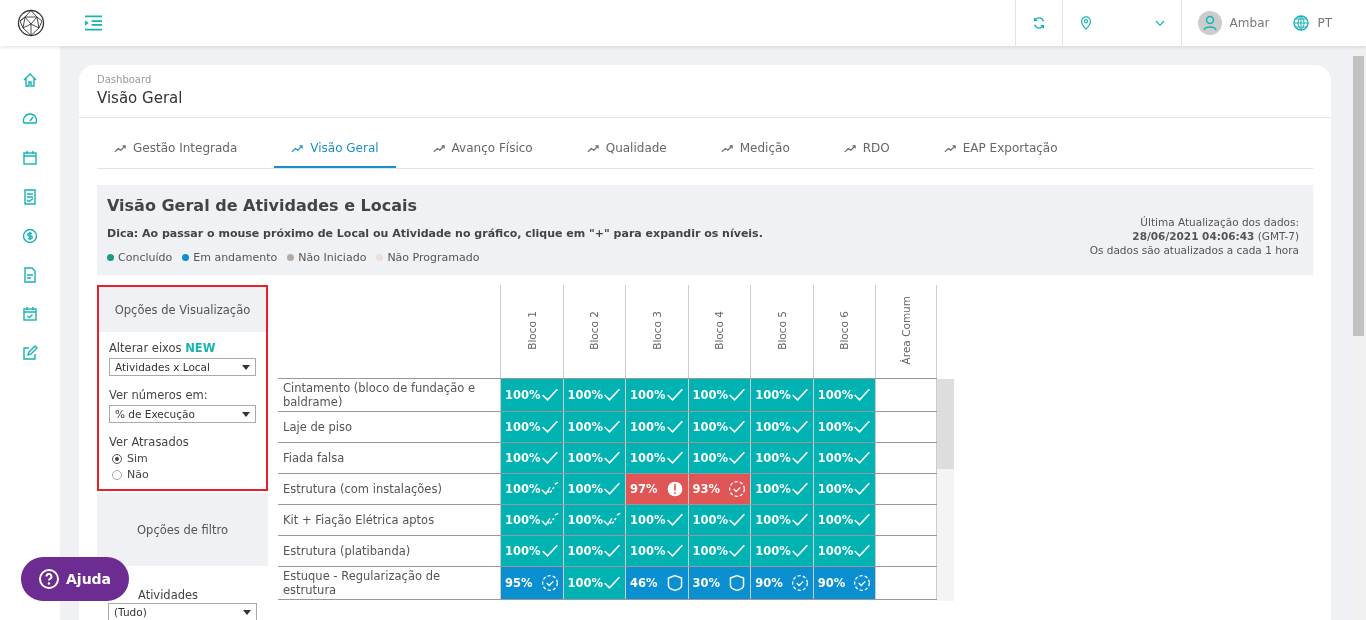 This screenshot has width=1366, height=620. What do you see at coordinates (1194, 250) in the screenshot?
I see `update-note: Os dados são atualizados a cada 1 hora` at bounding box center [1194, 250].